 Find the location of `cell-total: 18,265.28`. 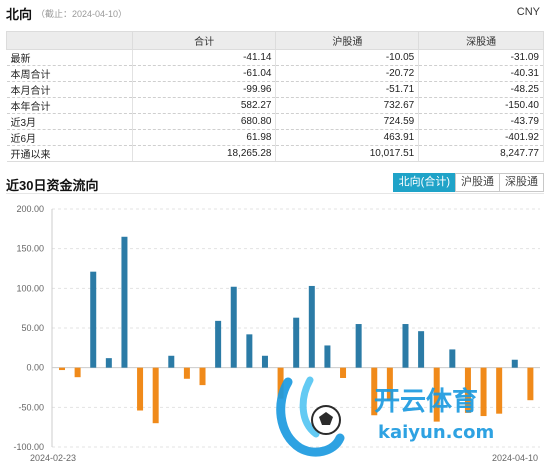

cell-total: 18,265.28 is located at coordinates (204, 153).